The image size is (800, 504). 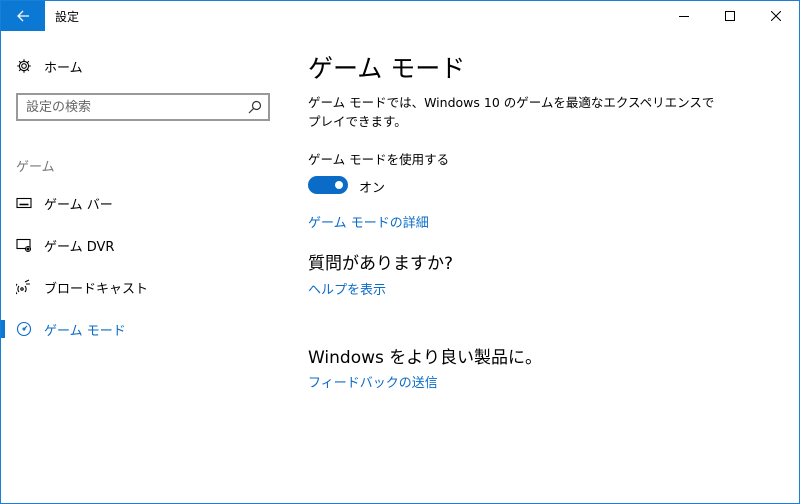 I want to click on broadcast-icon, so click(x=24, y=287).